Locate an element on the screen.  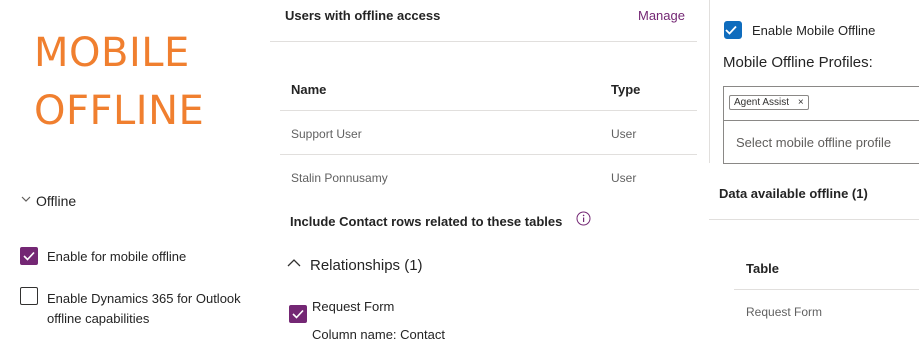
table-row: Request Form is located at coordinates (784, 312).